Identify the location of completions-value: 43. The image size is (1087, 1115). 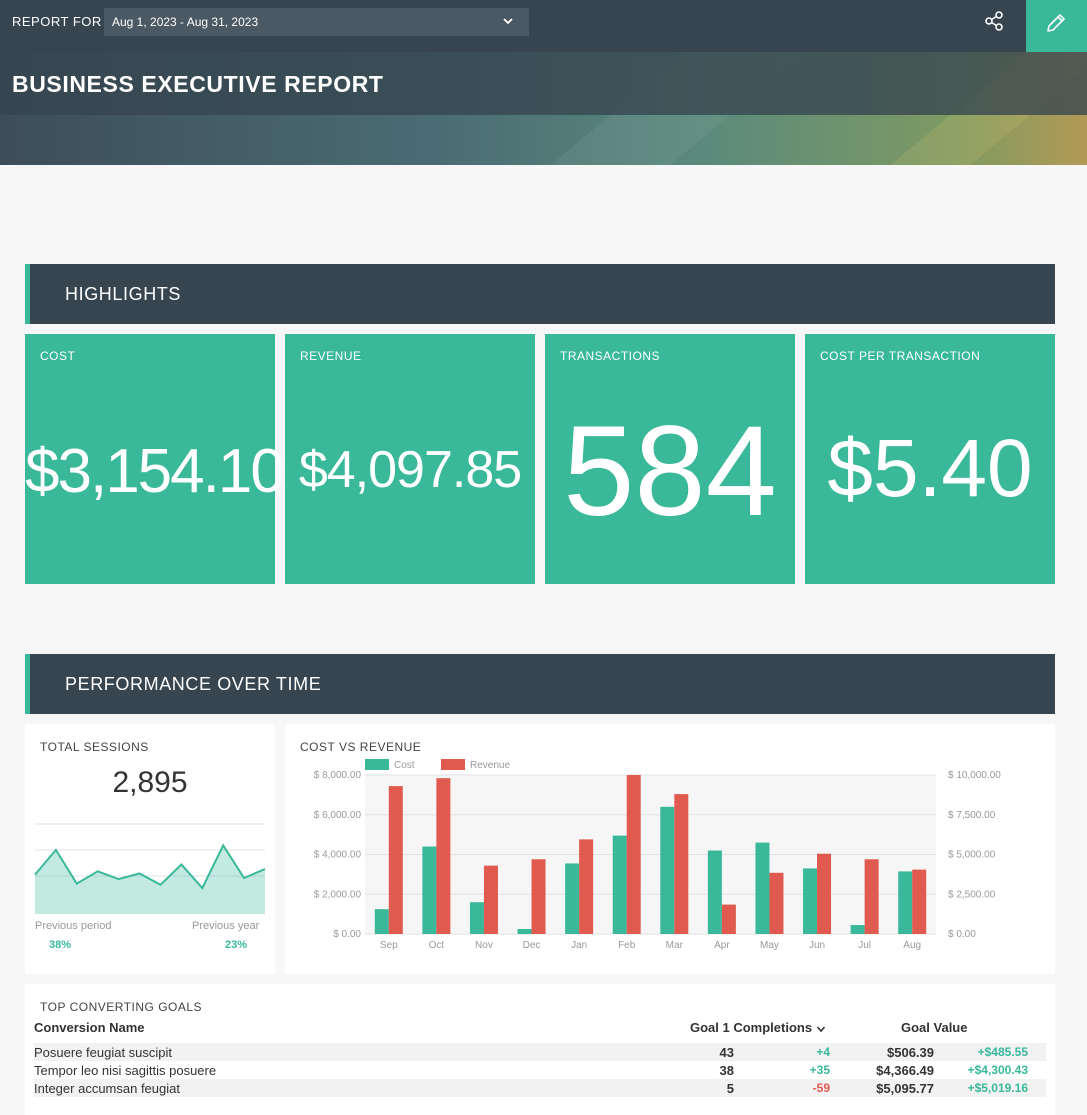
(726, 1052).